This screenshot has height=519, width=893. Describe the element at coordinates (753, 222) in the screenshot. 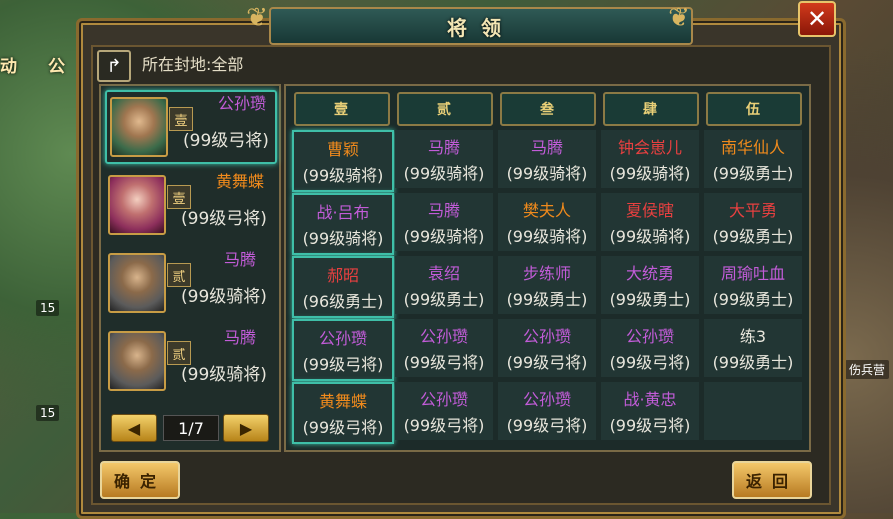

I see `grid-cell: 大平勇 (99级勇士)` at that location.